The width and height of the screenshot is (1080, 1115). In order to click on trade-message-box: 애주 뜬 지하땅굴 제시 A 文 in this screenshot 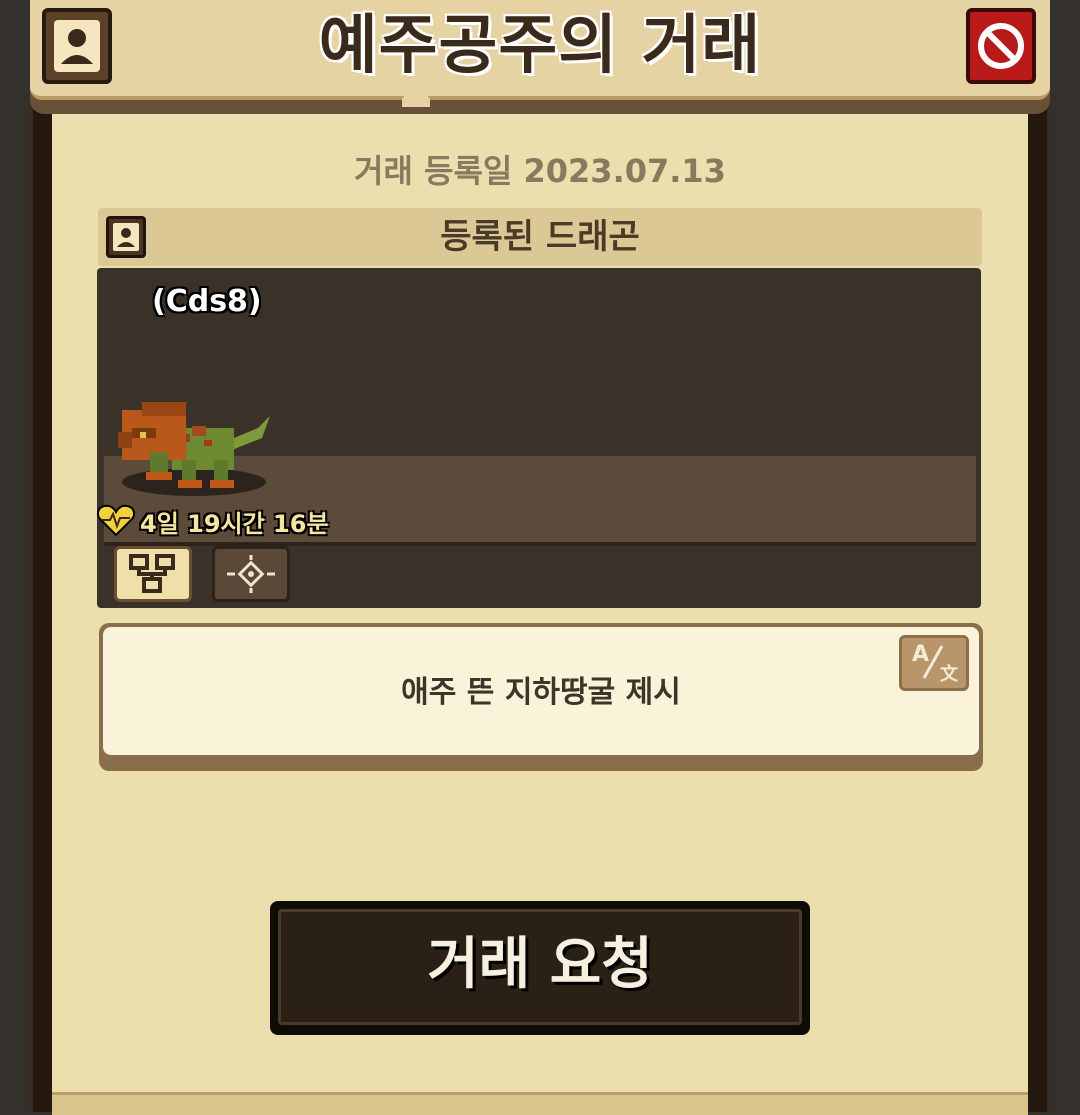, I will do `click(541, 697)`.